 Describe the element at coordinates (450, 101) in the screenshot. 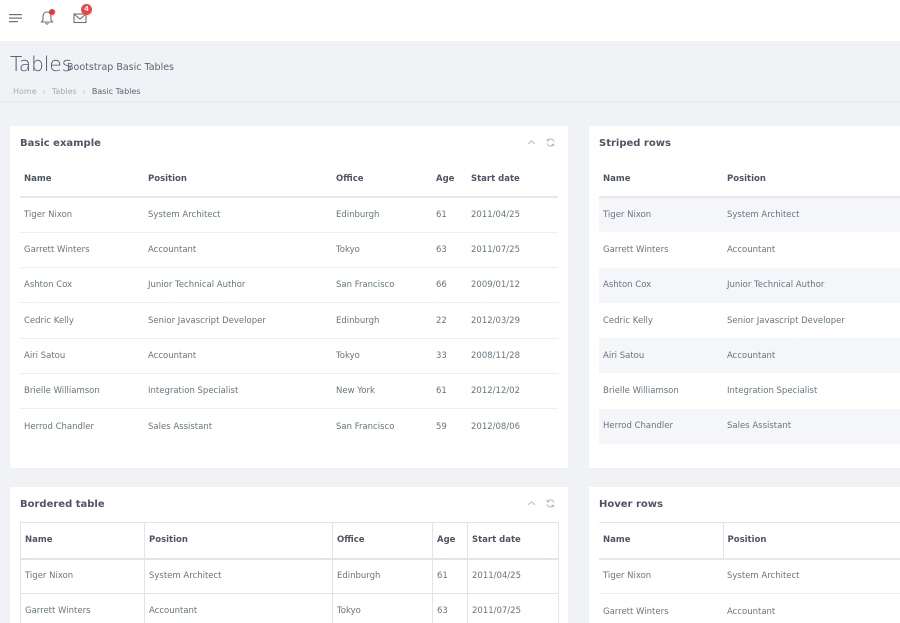

I see `header-divider` at that location.